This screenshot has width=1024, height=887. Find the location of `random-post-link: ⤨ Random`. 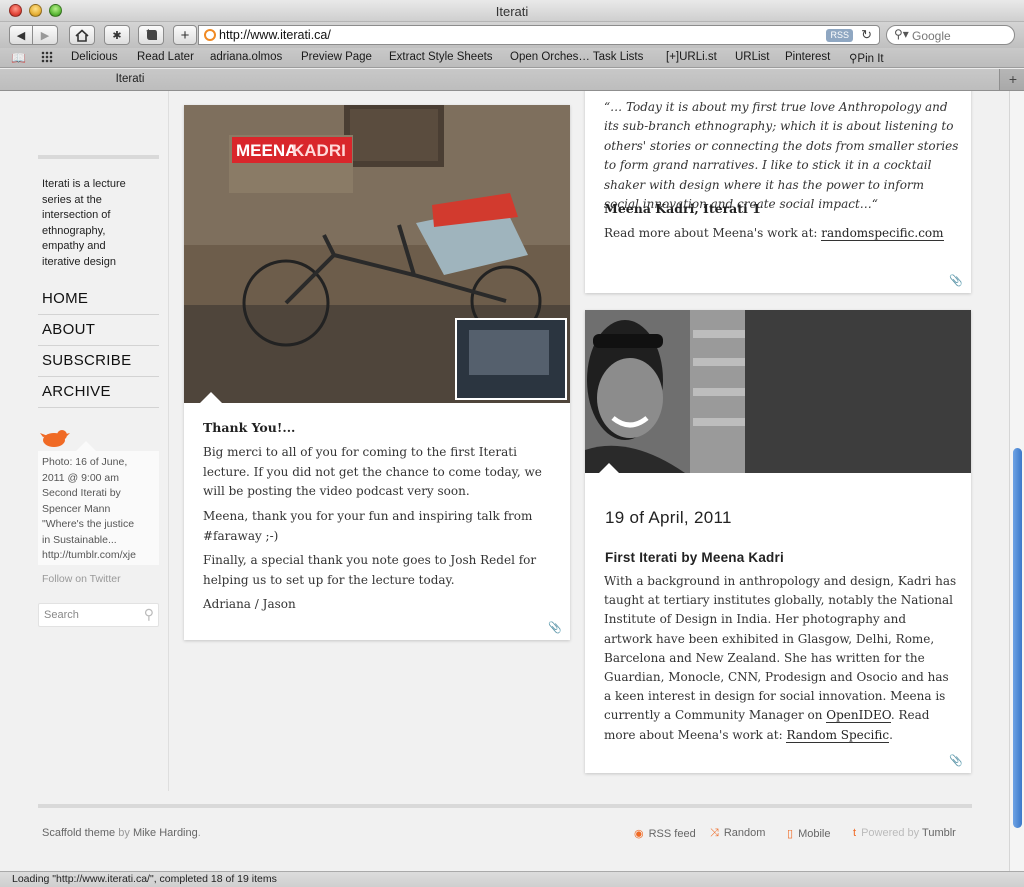

random-post-link: ⤨ Random is located at coordinates (737, 833).